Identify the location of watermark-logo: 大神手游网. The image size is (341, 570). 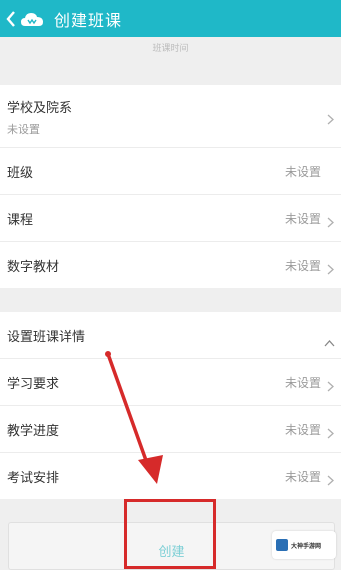
(304, 545).